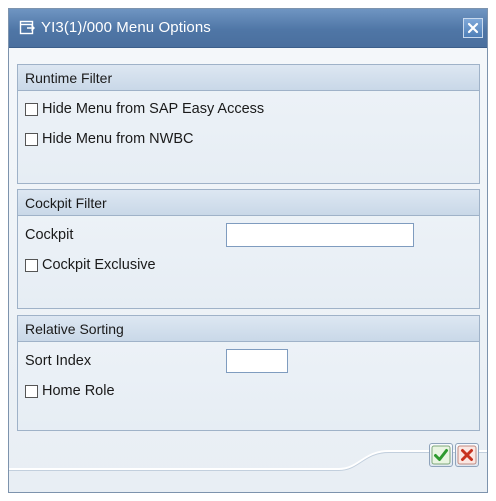 This screenshot has height=501, width=496. I want to click on cockpit-exclusive-row: Cockpit Exclusive, so click(90, 265).